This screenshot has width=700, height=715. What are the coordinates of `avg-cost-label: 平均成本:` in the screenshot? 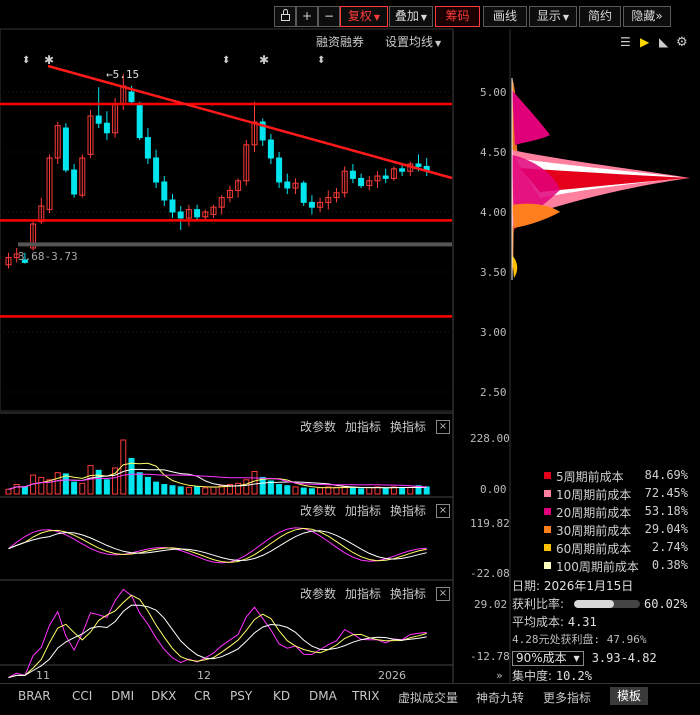 It's located at (540, 622).